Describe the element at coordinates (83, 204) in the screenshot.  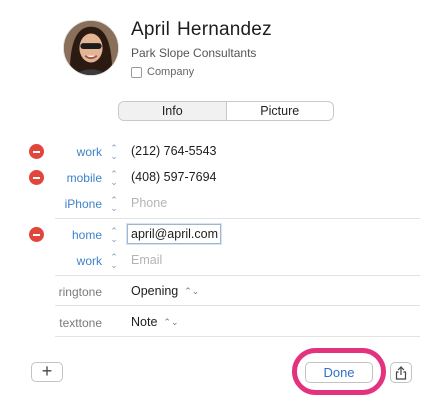
I see `field-label-iphone: iPhone` at that location.